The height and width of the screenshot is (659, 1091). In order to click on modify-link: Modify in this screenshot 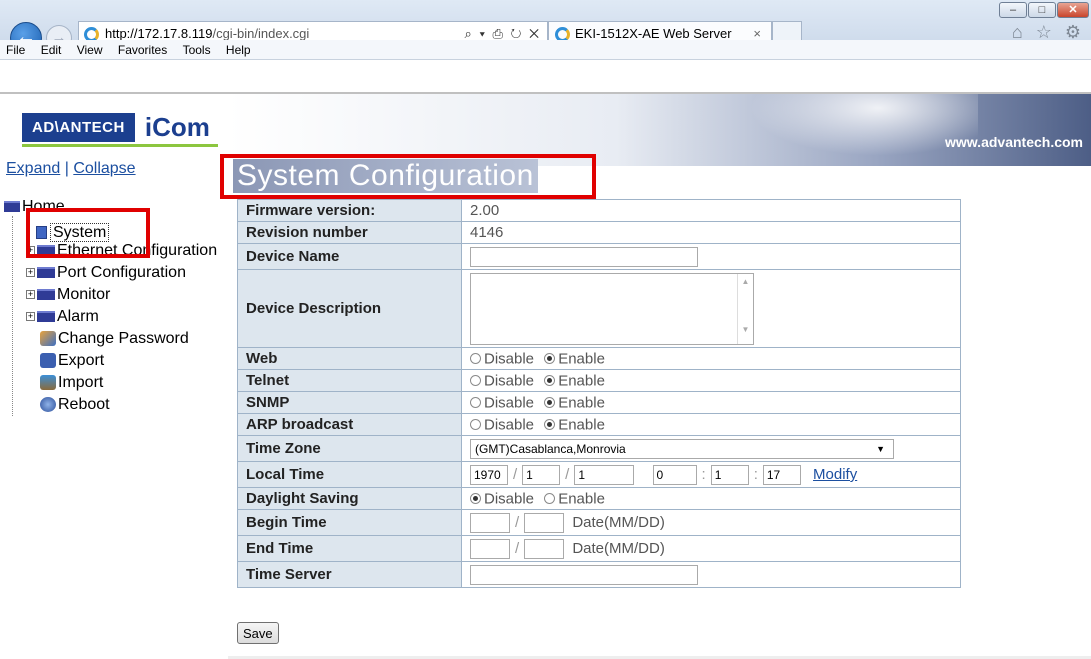, I will do `click(835, 474)`.